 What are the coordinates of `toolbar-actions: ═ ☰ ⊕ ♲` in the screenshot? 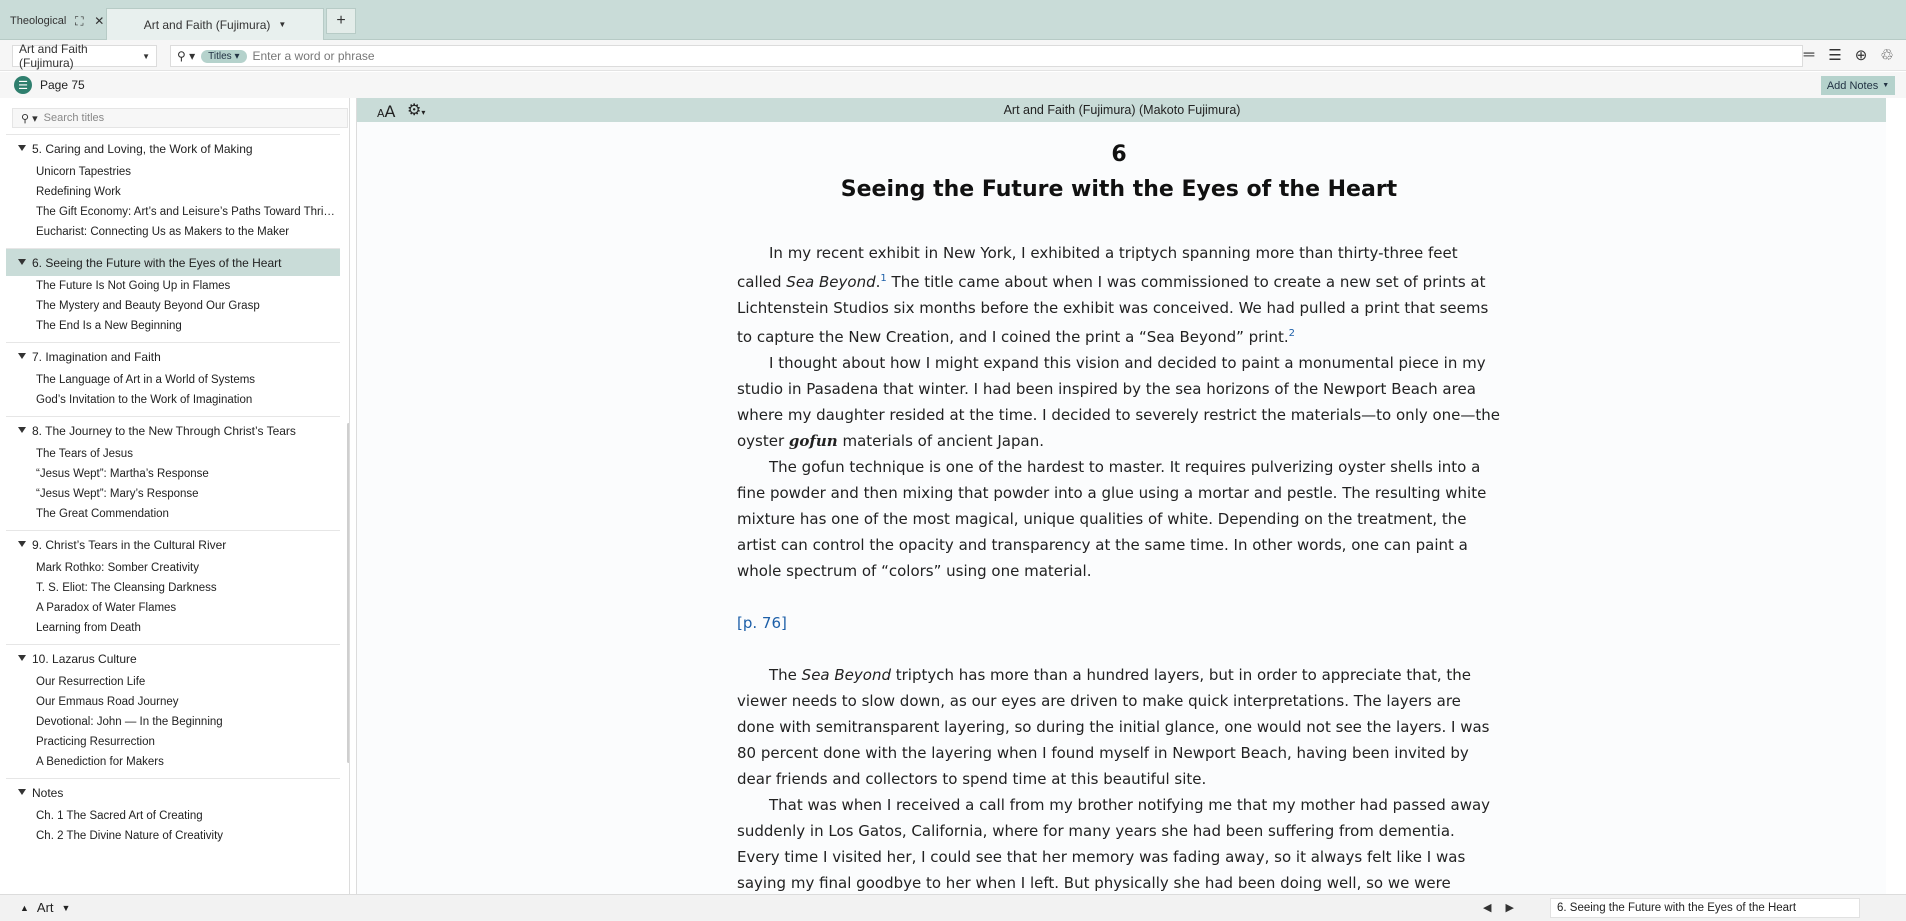 It's located at (1848, 55).